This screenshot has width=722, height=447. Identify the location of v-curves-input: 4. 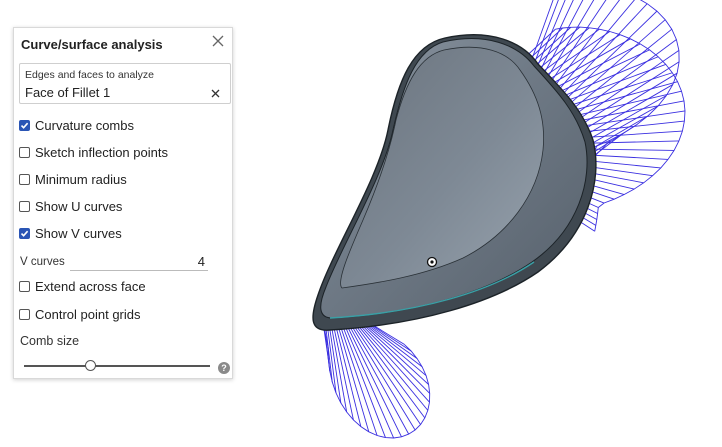
(139, 262).